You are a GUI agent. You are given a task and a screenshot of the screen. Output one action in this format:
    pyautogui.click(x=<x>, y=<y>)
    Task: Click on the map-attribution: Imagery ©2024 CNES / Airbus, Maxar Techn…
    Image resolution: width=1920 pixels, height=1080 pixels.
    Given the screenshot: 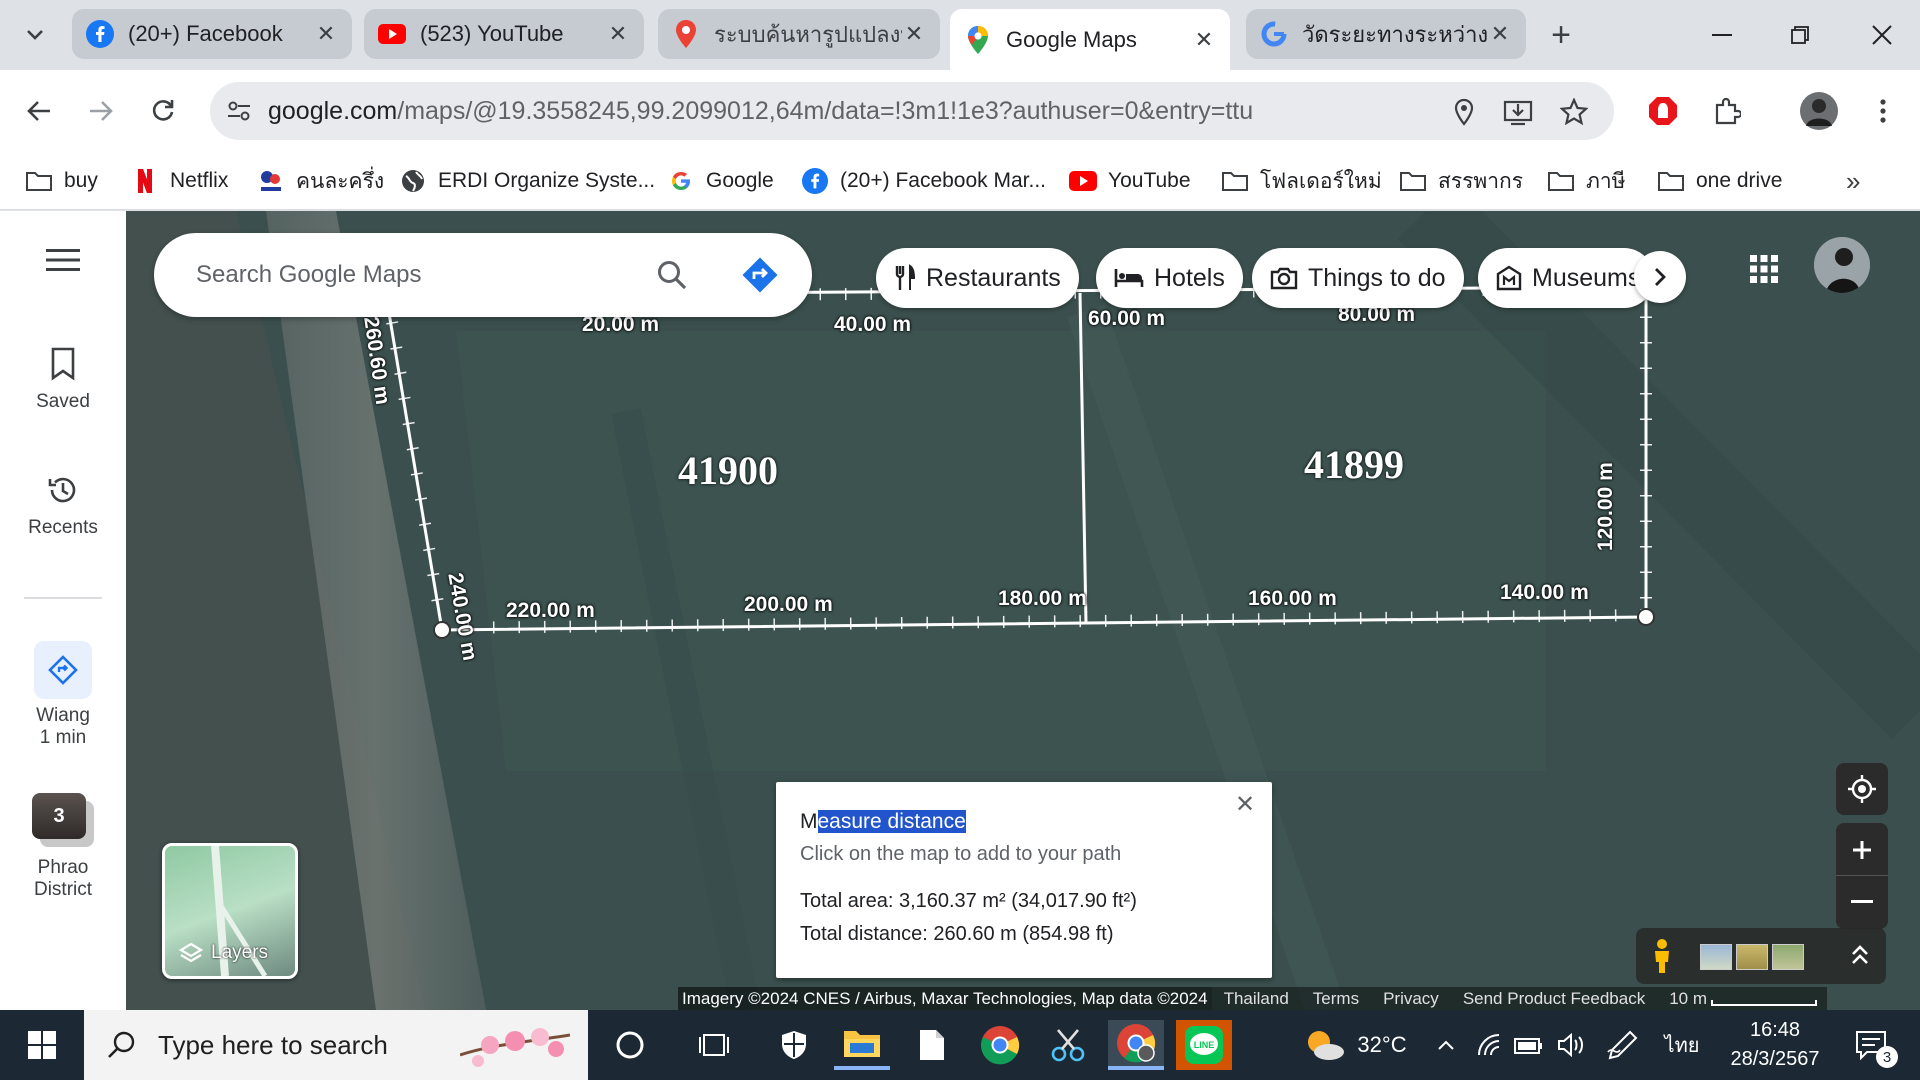 What is the action you would take?
    pyautogui.click(x=1253, y=998)
    